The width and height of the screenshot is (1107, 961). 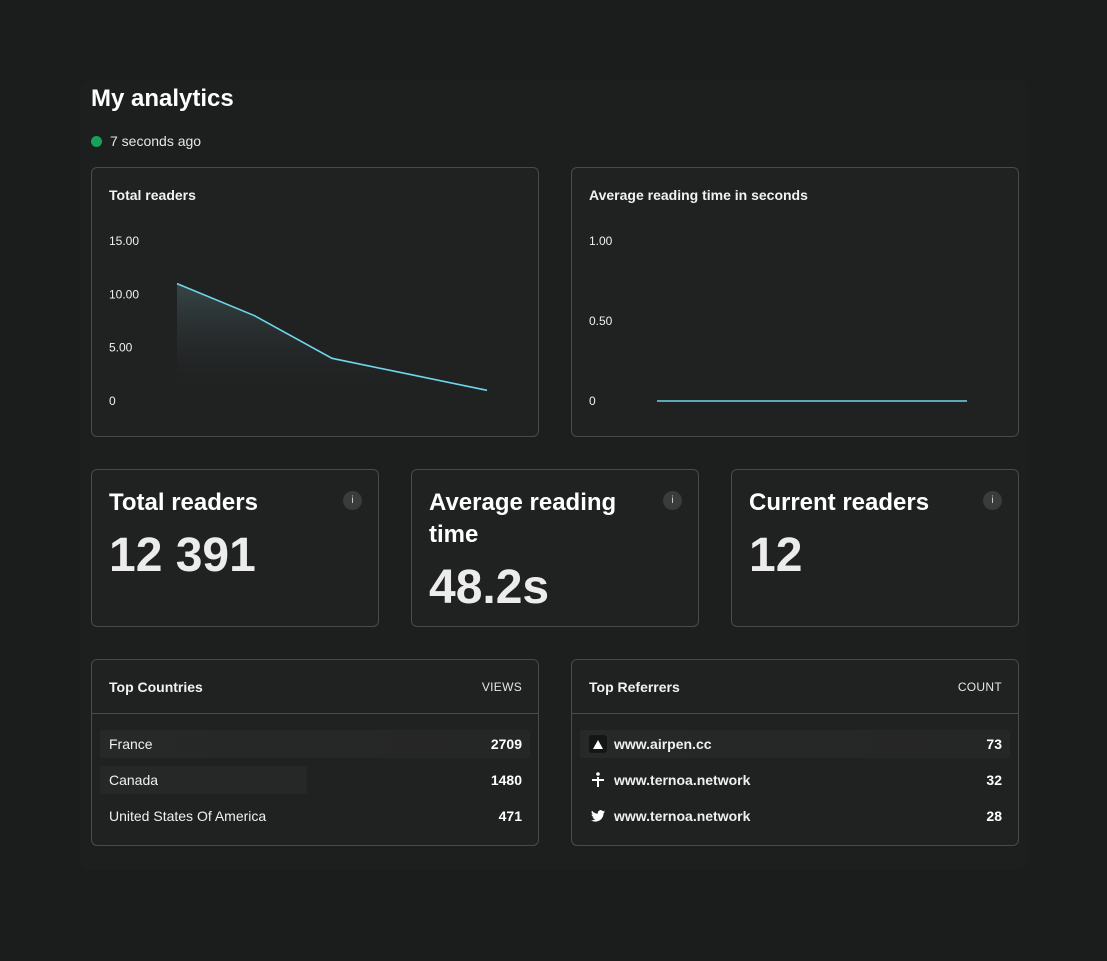 I want to click on table-header: Top Countries VIEWS, so click(x=315, y=687).